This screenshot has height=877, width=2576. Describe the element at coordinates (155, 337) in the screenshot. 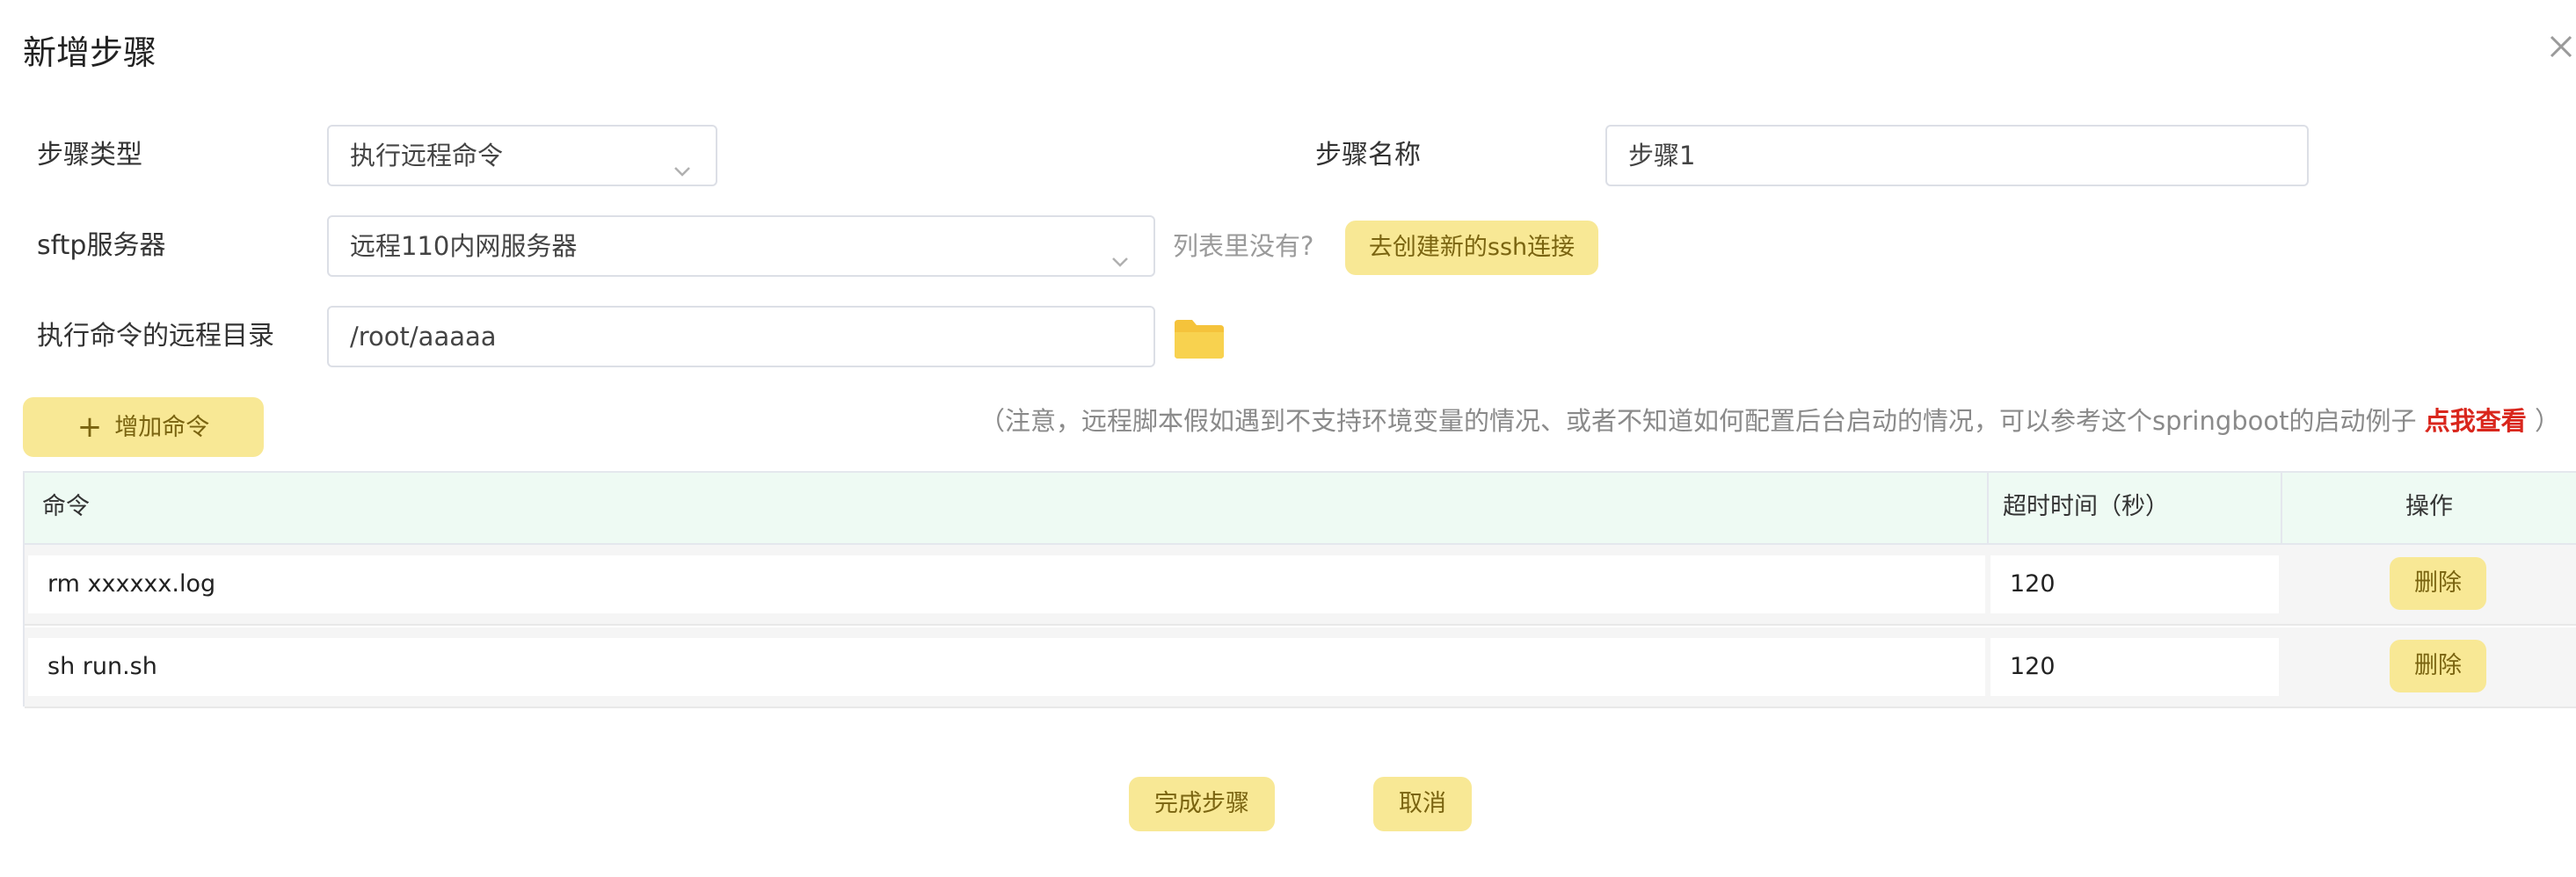

I see `remote-dir-label: 执行命令的远程目录` at that location.